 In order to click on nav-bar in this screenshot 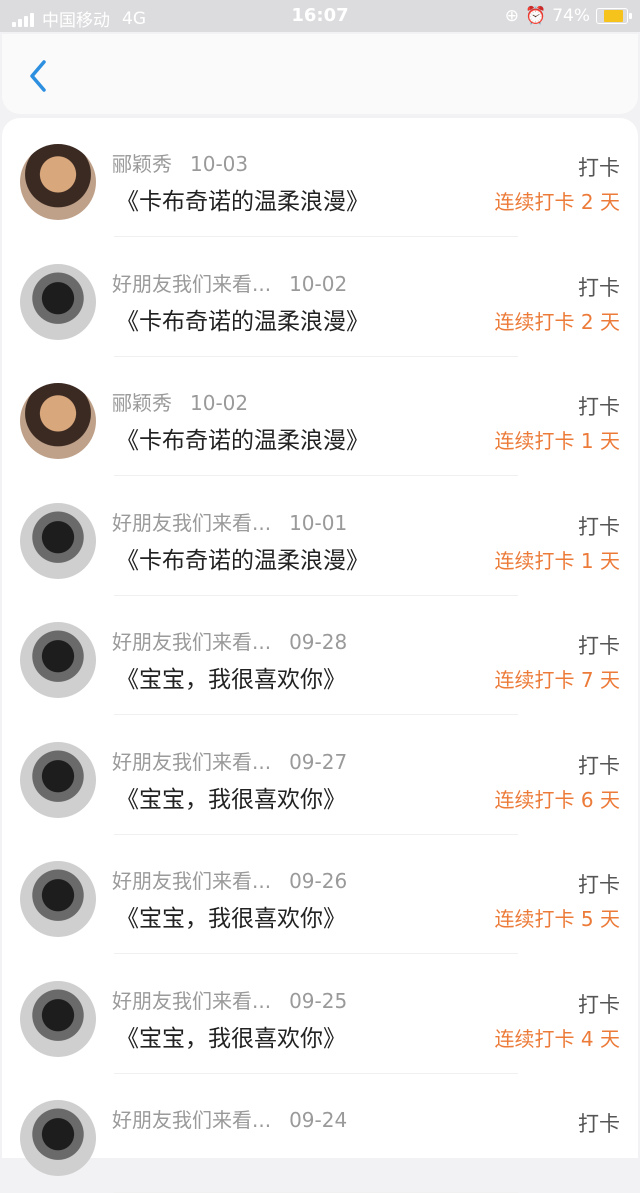, I will do `click(320, 74)`.